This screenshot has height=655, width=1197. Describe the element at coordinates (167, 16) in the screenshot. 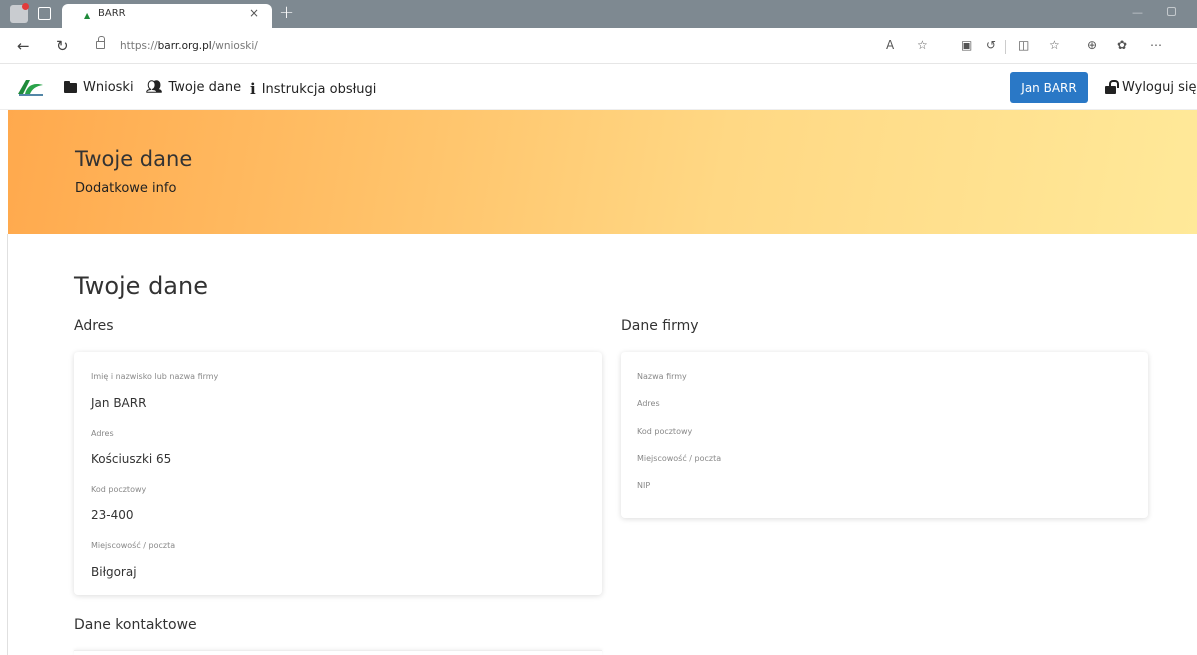

I see `browser-tab` at that location.